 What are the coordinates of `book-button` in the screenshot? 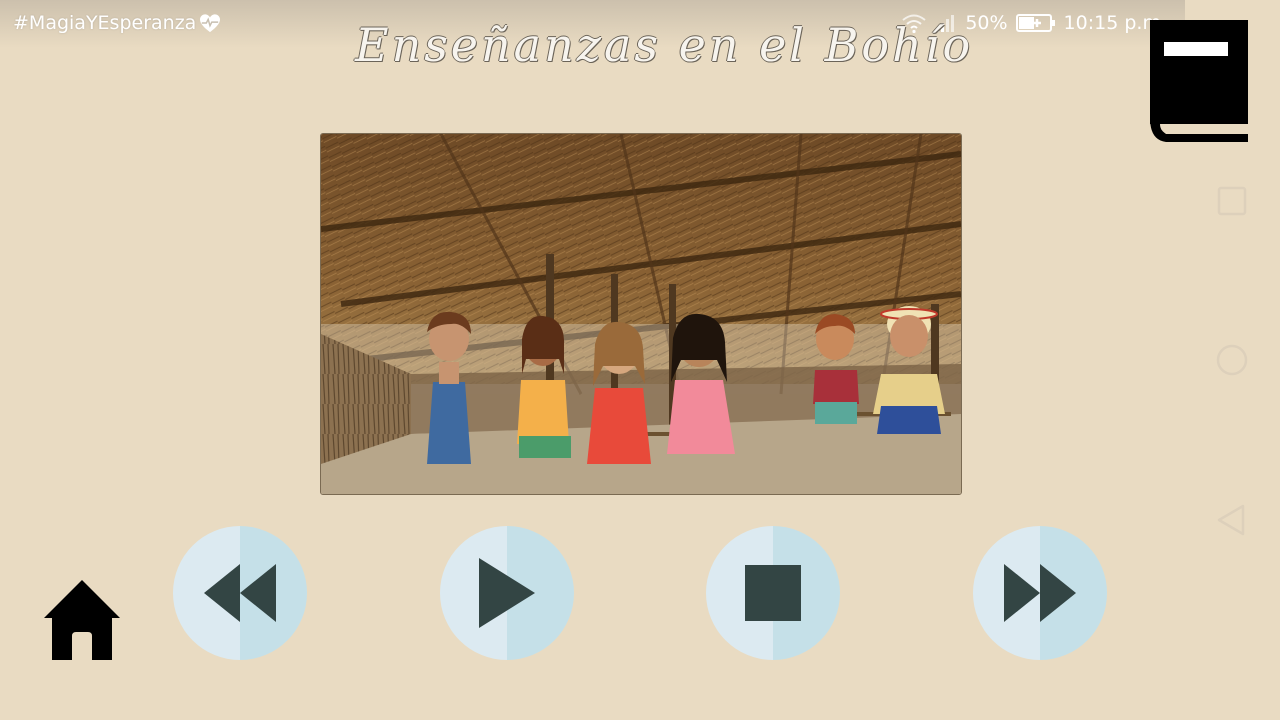 It's located at (1198, 82).